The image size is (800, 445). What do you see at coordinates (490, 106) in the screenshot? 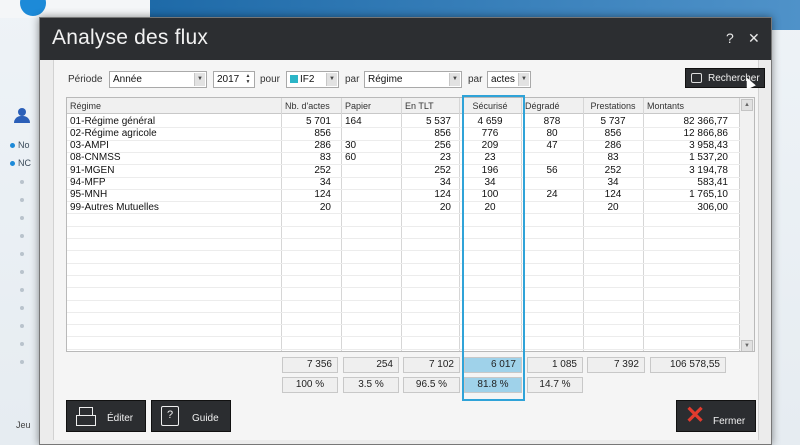
I see `column-header: Sécurisé` at bounding box center [490, 106].